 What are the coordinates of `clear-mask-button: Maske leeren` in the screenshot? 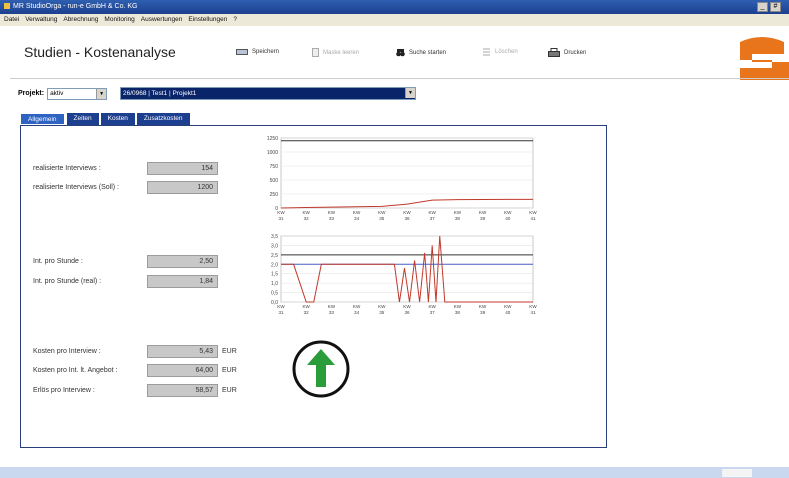 It's located at (335, 52).